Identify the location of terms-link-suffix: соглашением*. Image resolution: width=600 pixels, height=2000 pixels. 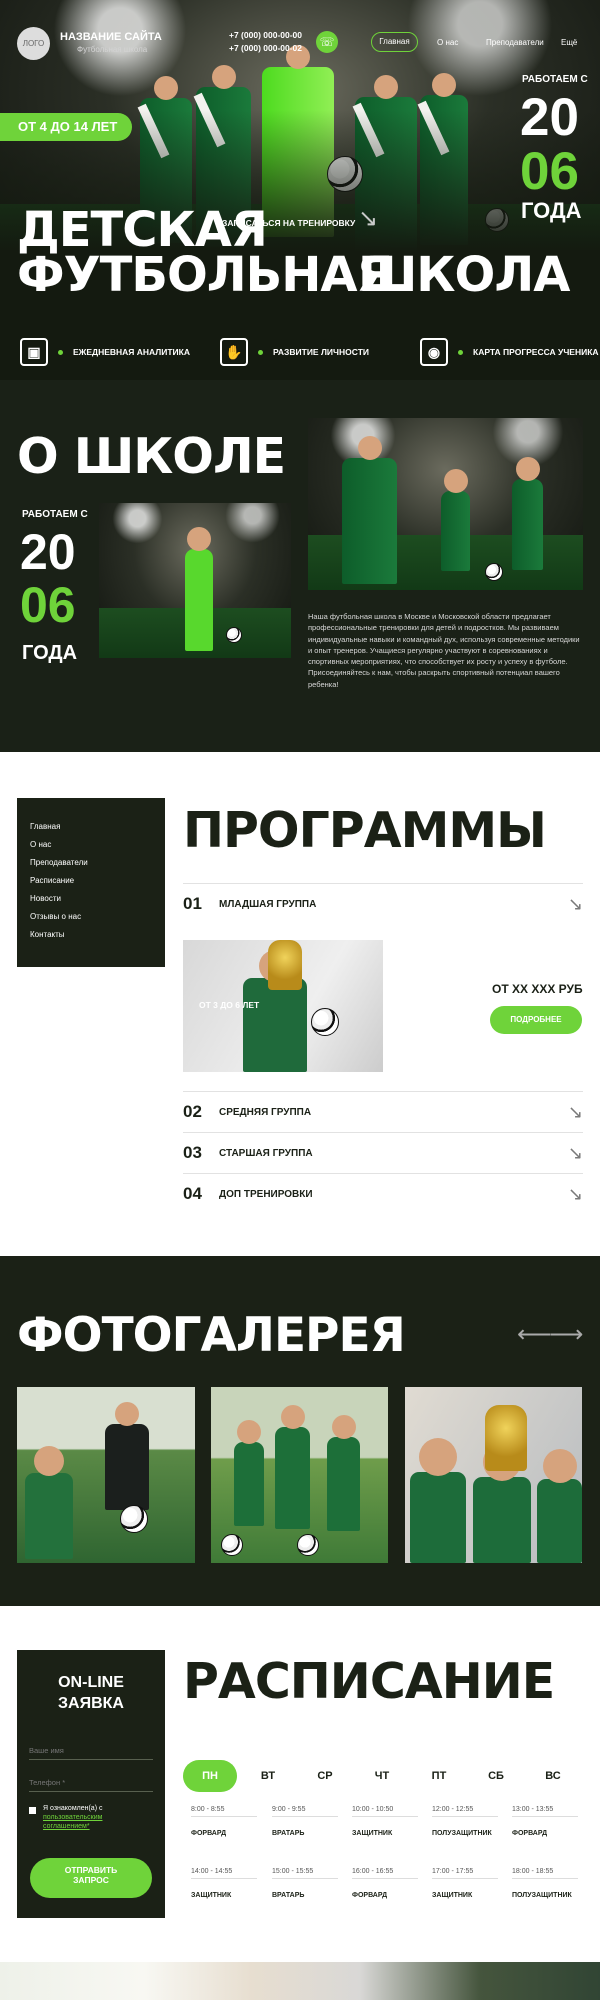
(66, 1826).